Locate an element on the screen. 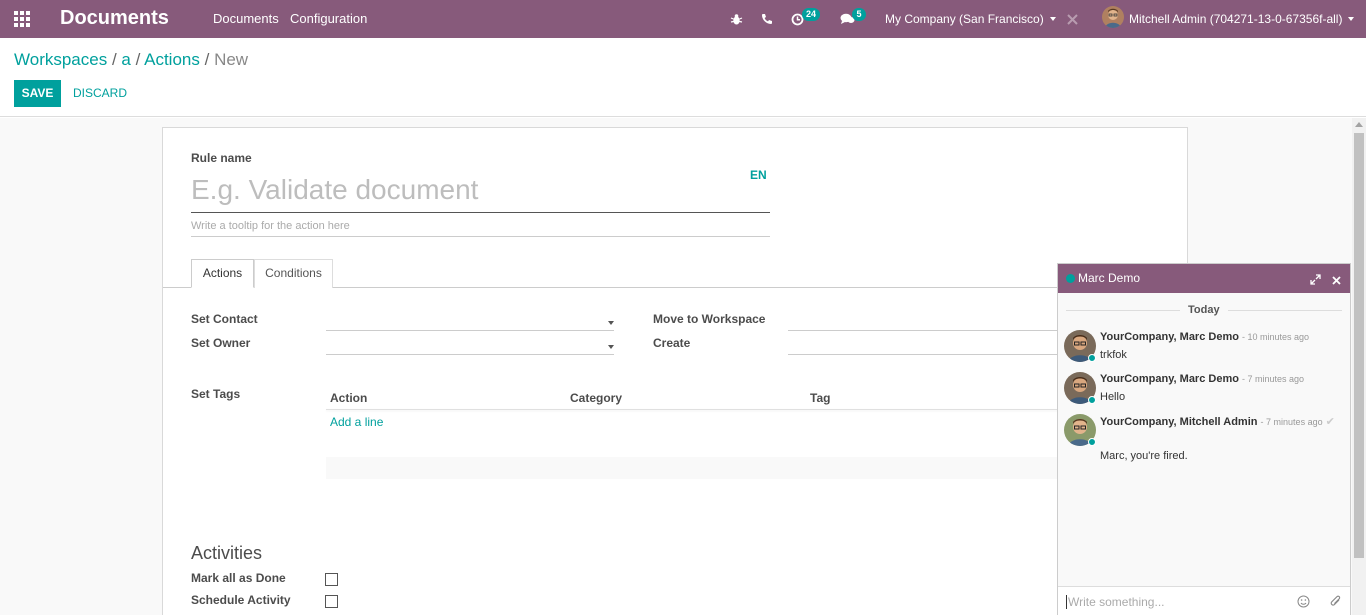  breadcrumb-actions: Actions is located at coordinates (172, 59).